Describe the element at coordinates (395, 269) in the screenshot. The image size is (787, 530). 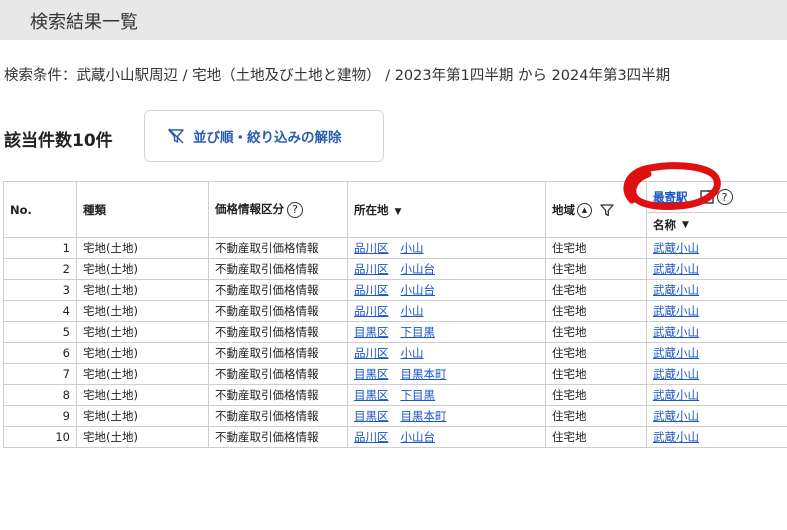
I see `table-row: 2 宅地(土地) 不動産取引価格情報 品川区 小山台 住宅地 武蔵小山` at that location.